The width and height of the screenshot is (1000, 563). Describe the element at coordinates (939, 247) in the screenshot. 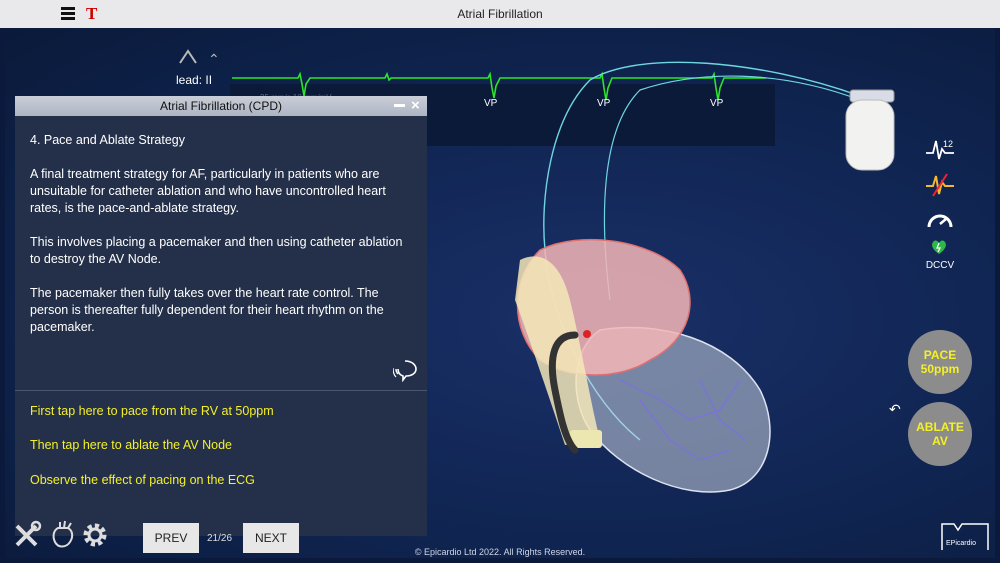

I see `defibrillator-heart-icon` at that location.